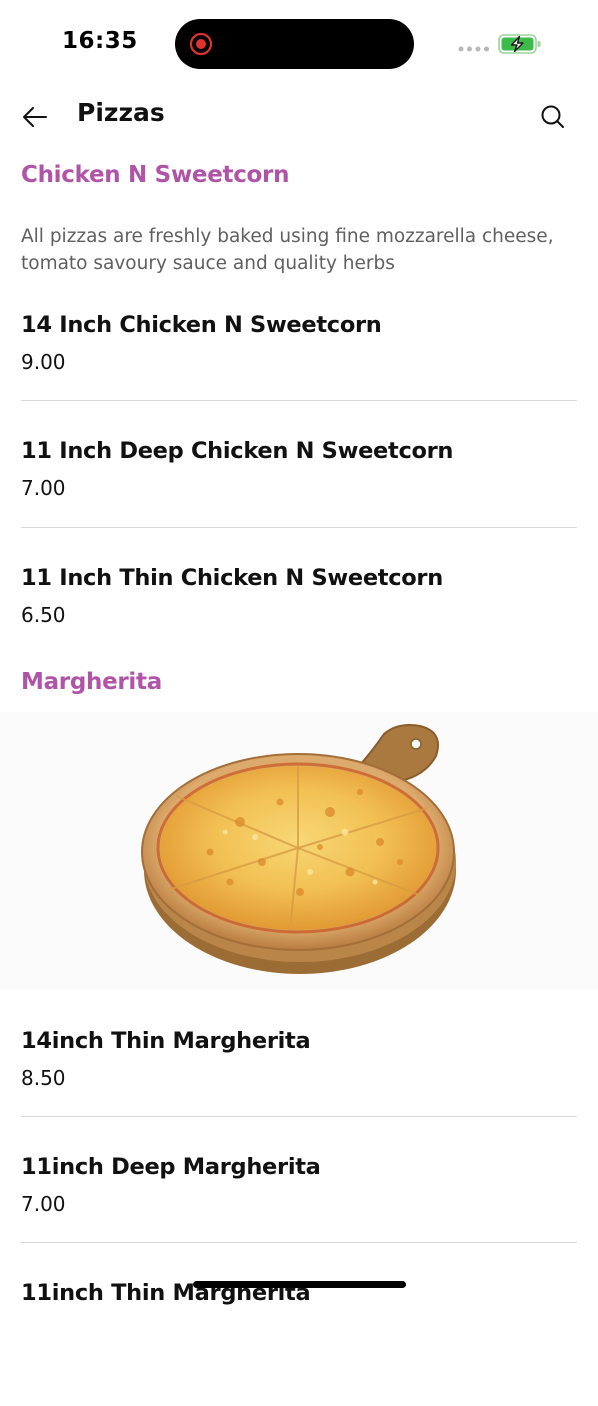 The height and width of the screenshot is (1406, 598). What do you see at coordinates (299, 1091) in the screenshot?
I see `menu-item: 14inch Thin Margherita 8.50` at bounding box center [299, 1091].